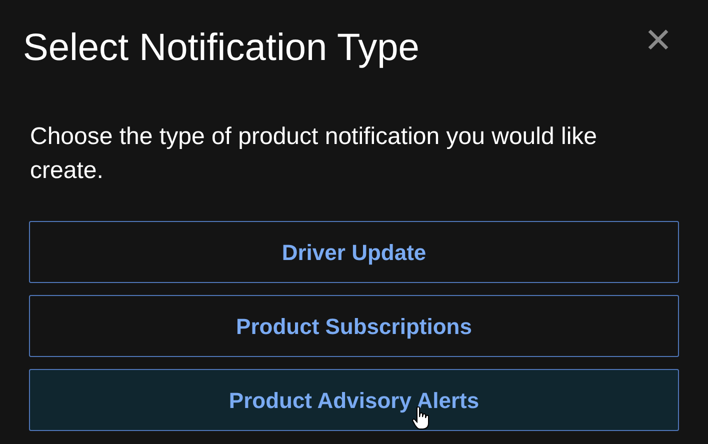  I want to click on option-button: Driver Update, so click(354, 252).